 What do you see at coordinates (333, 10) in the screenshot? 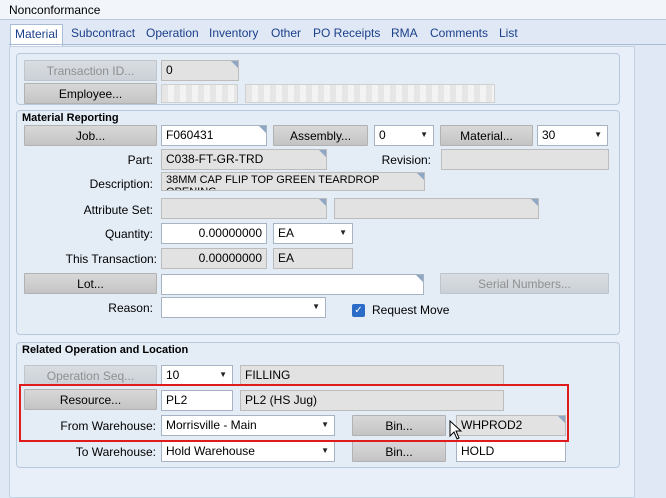
I see `window-titlebar: Nonconformance` at bounding box center [333, 10].